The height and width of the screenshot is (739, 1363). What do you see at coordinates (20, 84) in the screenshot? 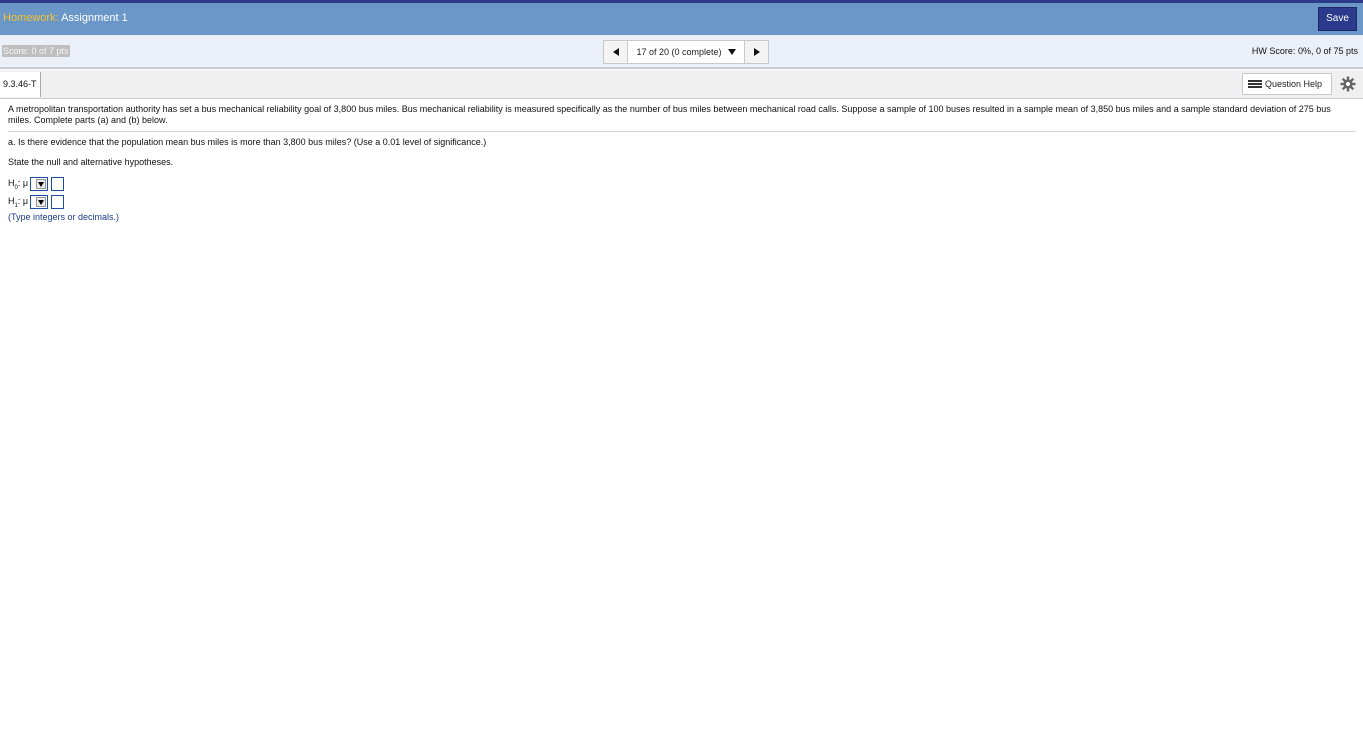
I see `question-id: 9.3.46-T` at bounding box center [20, 84].